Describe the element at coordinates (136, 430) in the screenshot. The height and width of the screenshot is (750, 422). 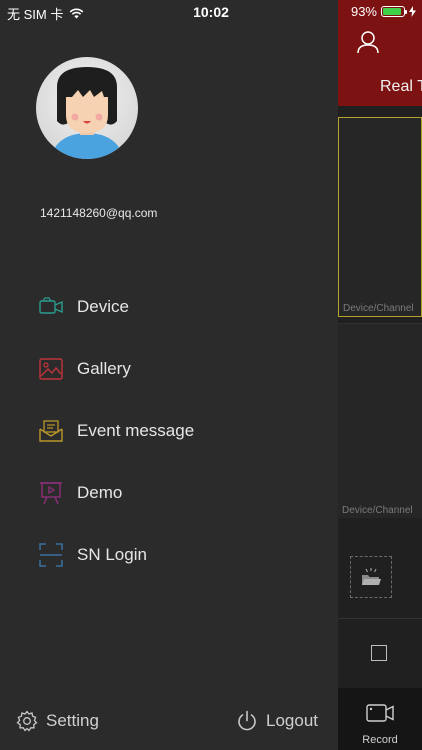
I see `menu-label-event-message: Event message` at that location.